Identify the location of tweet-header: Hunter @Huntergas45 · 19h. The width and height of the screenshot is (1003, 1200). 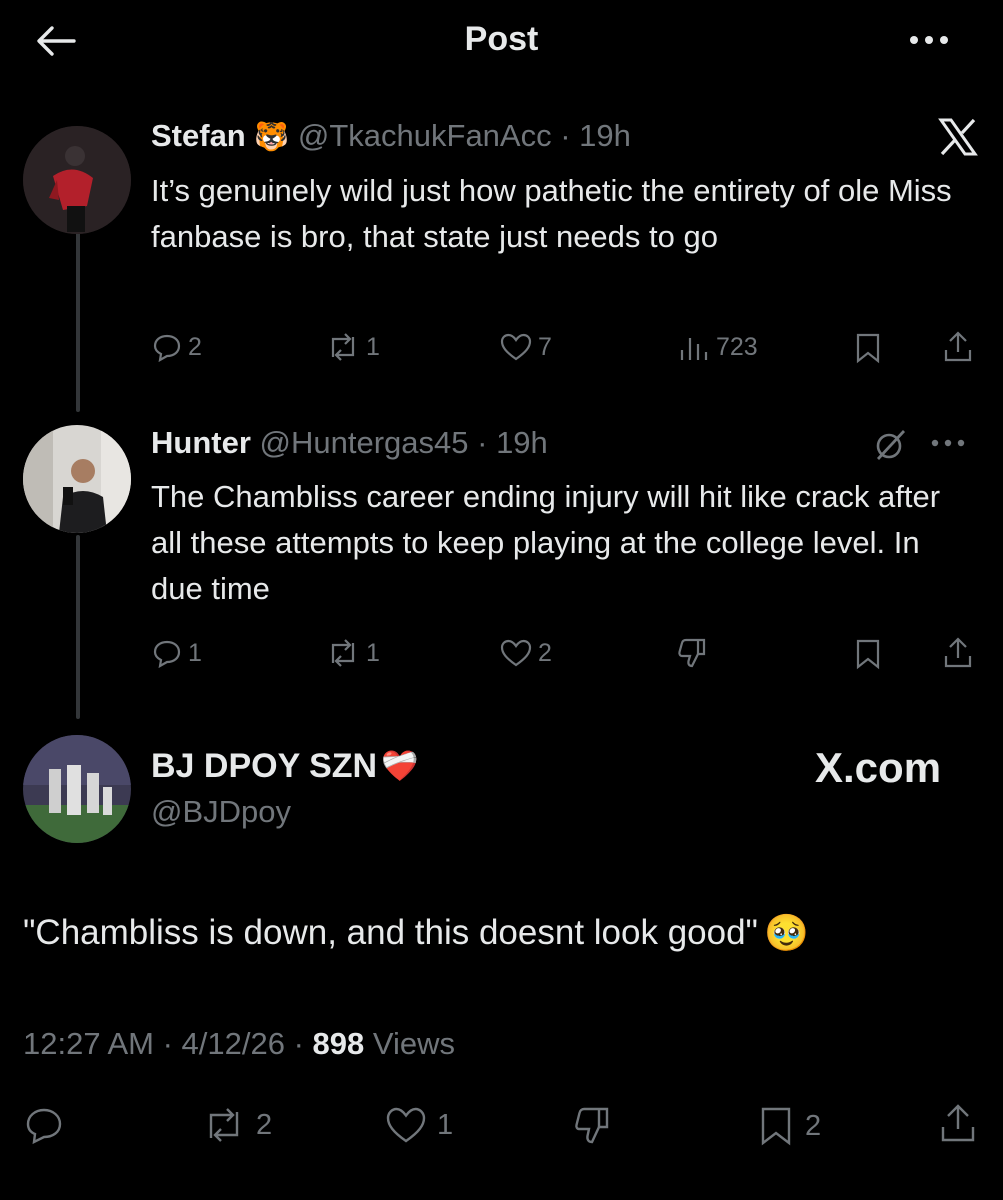
(349, 442).